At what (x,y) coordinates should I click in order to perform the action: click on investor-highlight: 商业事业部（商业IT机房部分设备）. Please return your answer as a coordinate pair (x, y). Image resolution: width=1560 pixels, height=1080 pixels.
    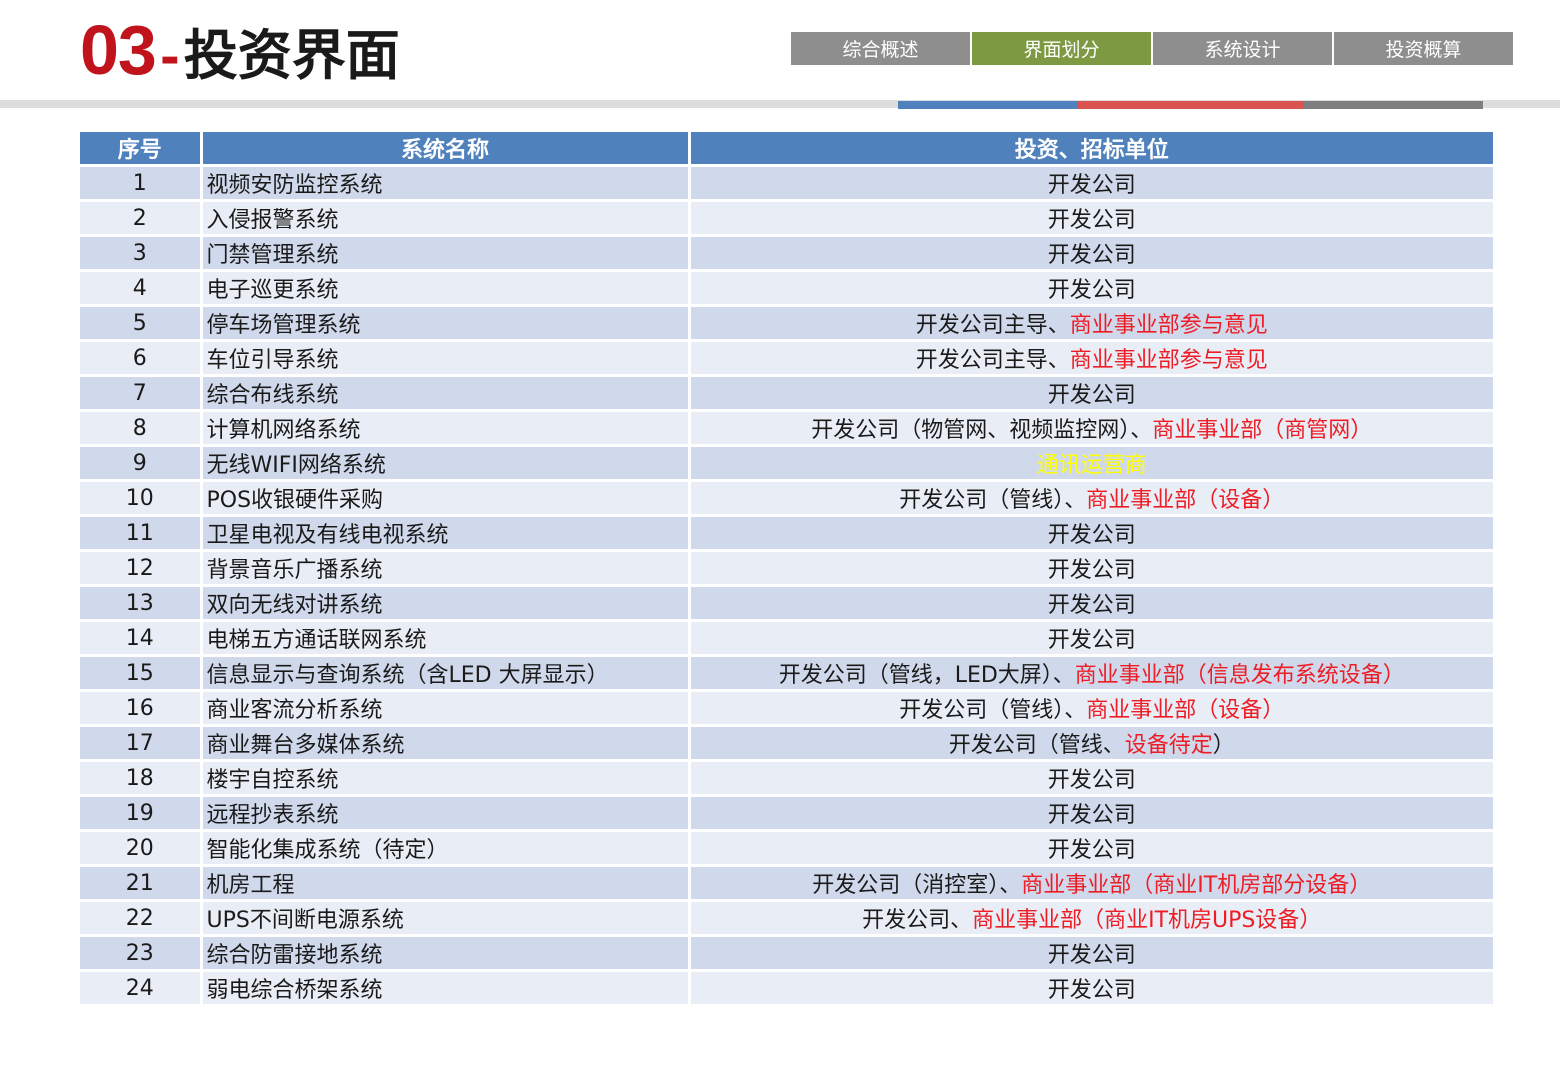
    Looking at the image, I should click on (1196, 885).